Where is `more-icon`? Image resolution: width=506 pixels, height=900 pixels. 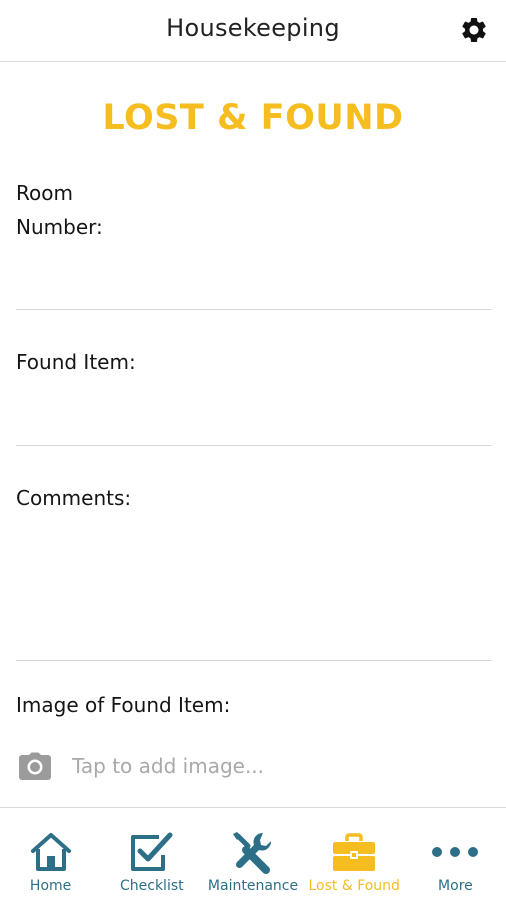 more-icon is located at coordinates (455, 852).